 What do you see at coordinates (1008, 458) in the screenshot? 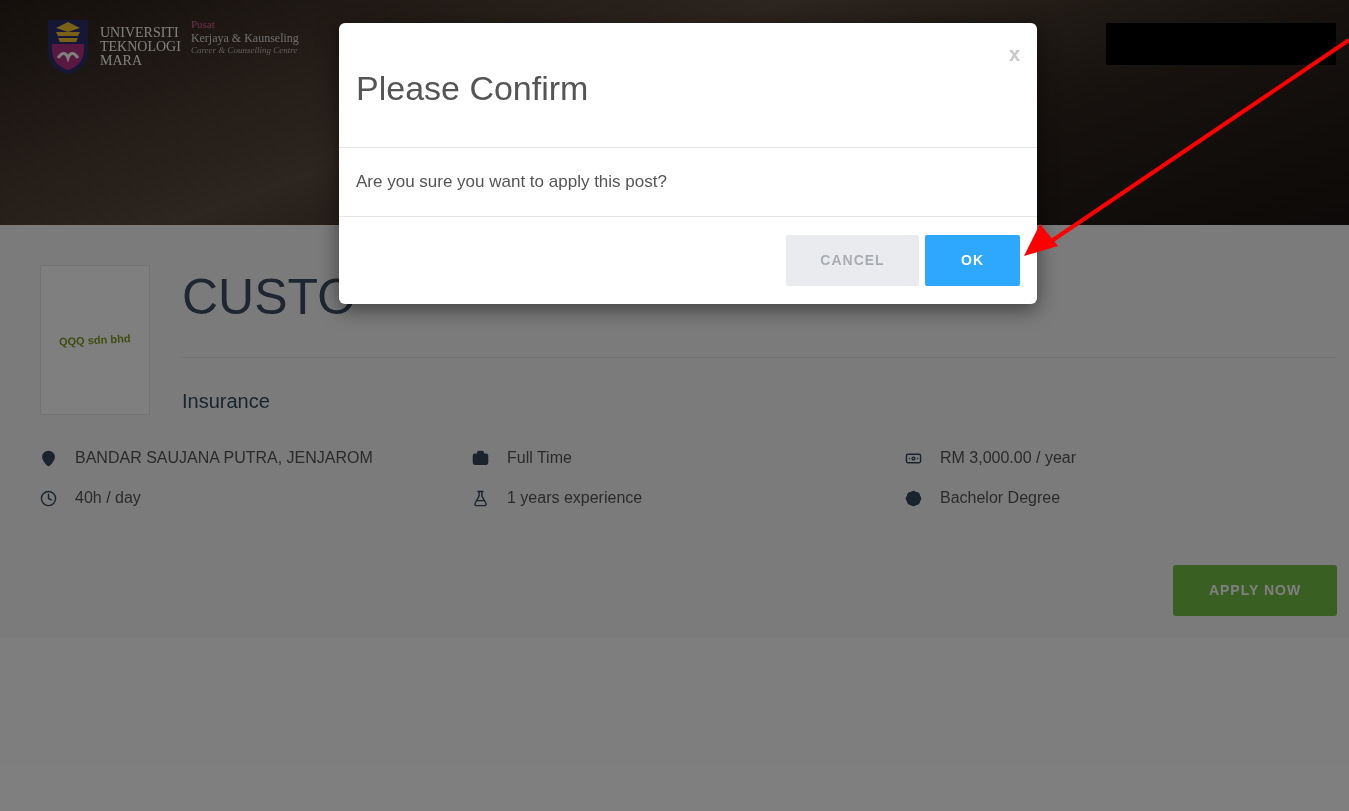
I see `detail-text: RM 3,000.00 / year` at bounding box center [1008, 458].